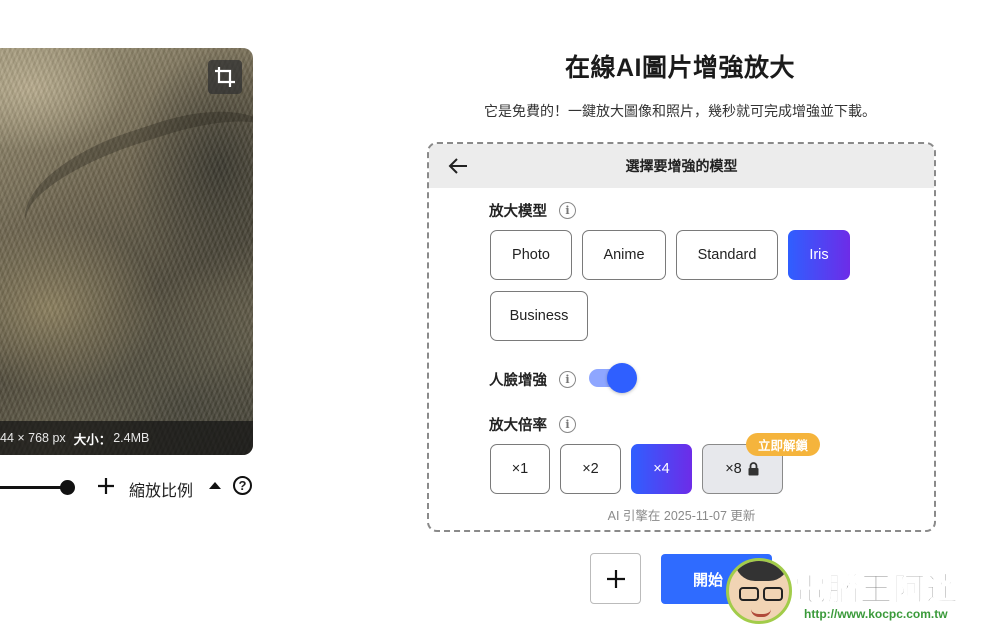 This screenshot has width=1000, height=634. Describe the element at coordinates (622, 378) in the screenshot. I see `toggle-knob` at that location.